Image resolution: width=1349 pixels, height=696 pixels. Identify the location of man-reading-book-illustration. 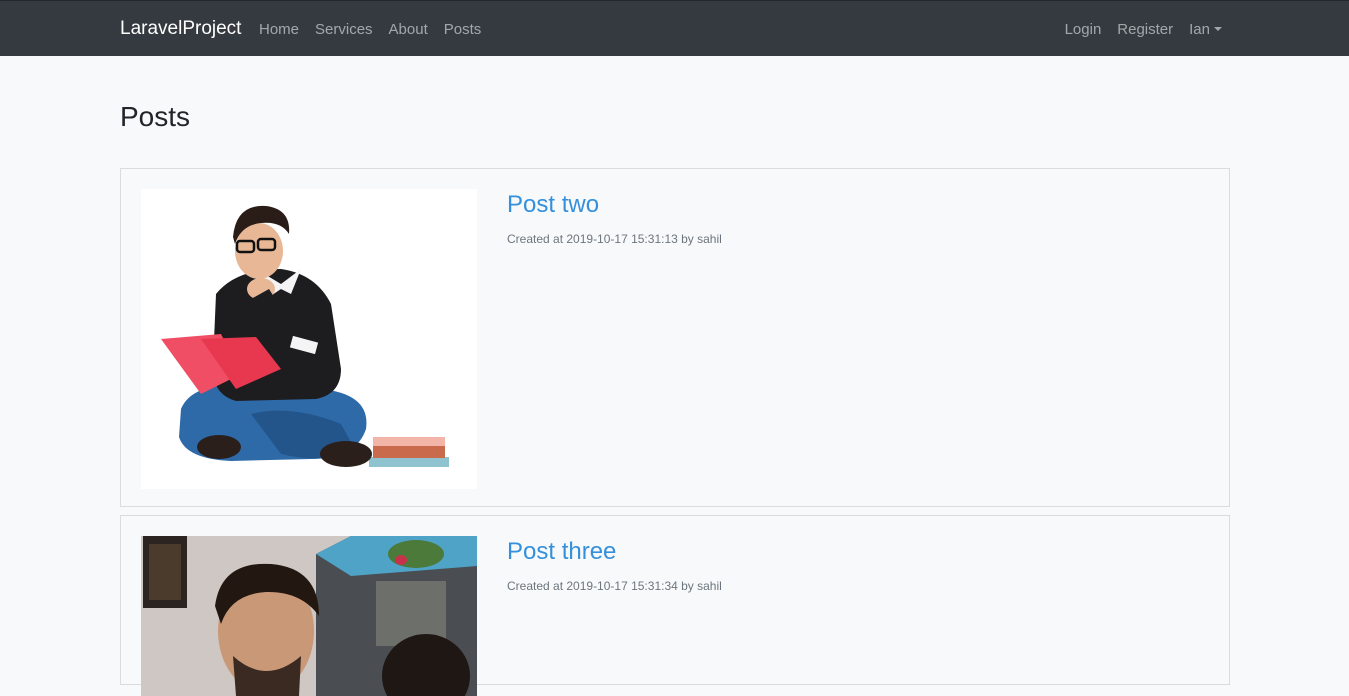
(309, 339).